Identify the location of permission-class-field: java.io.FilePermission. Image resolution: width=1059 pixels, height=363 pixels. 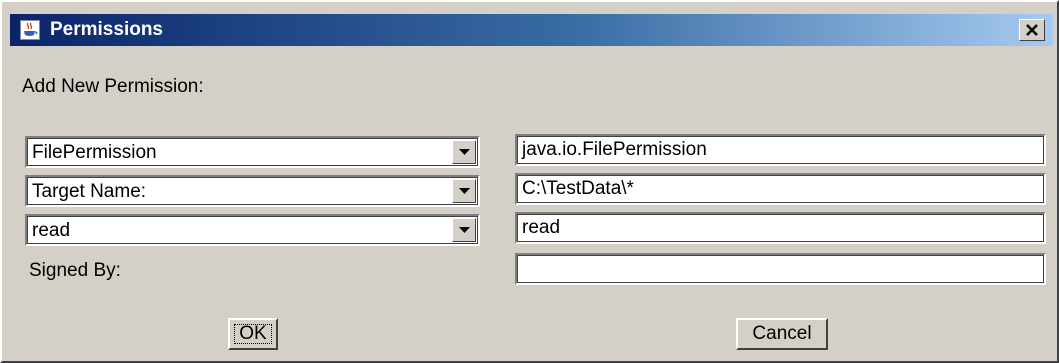
(780, 150).